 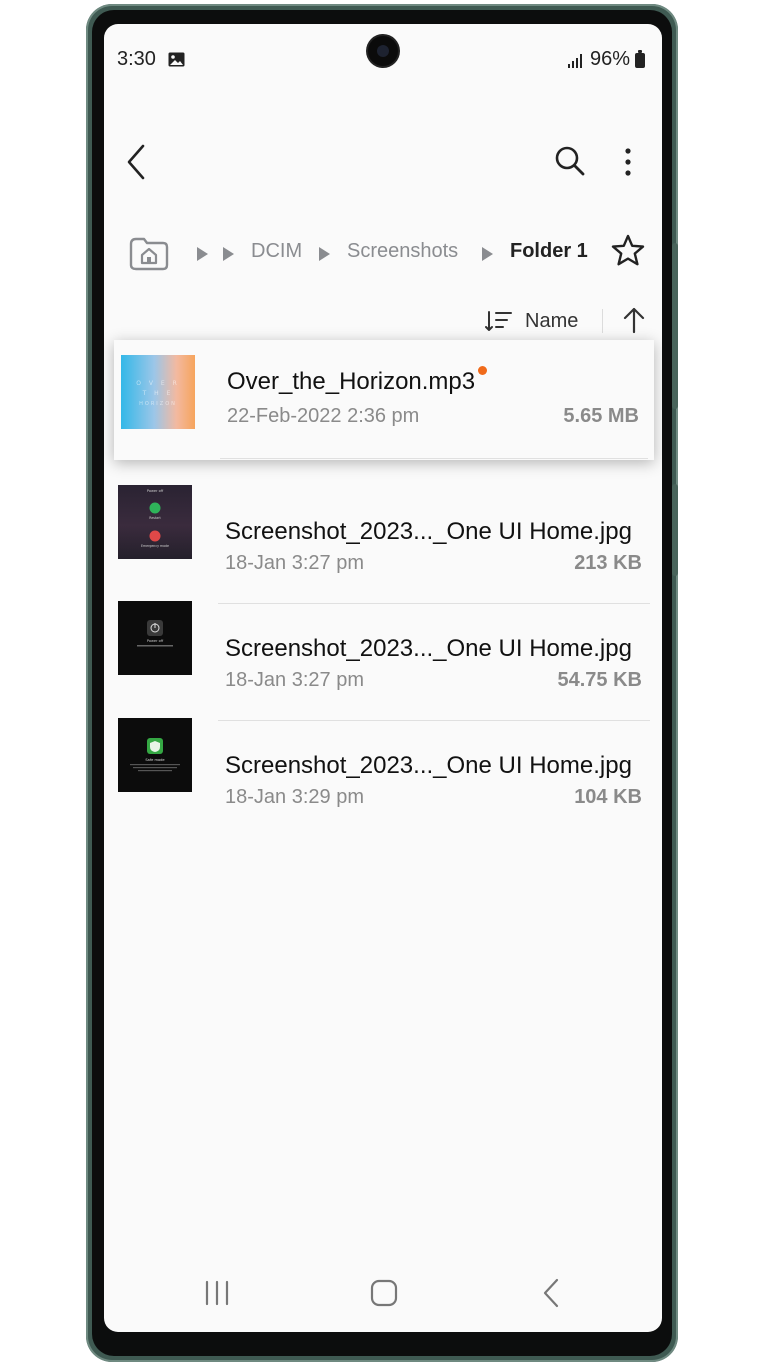 I want to click on breadcrumb: DCIM Screenshots Folder 1, so click(x=383, y=254).